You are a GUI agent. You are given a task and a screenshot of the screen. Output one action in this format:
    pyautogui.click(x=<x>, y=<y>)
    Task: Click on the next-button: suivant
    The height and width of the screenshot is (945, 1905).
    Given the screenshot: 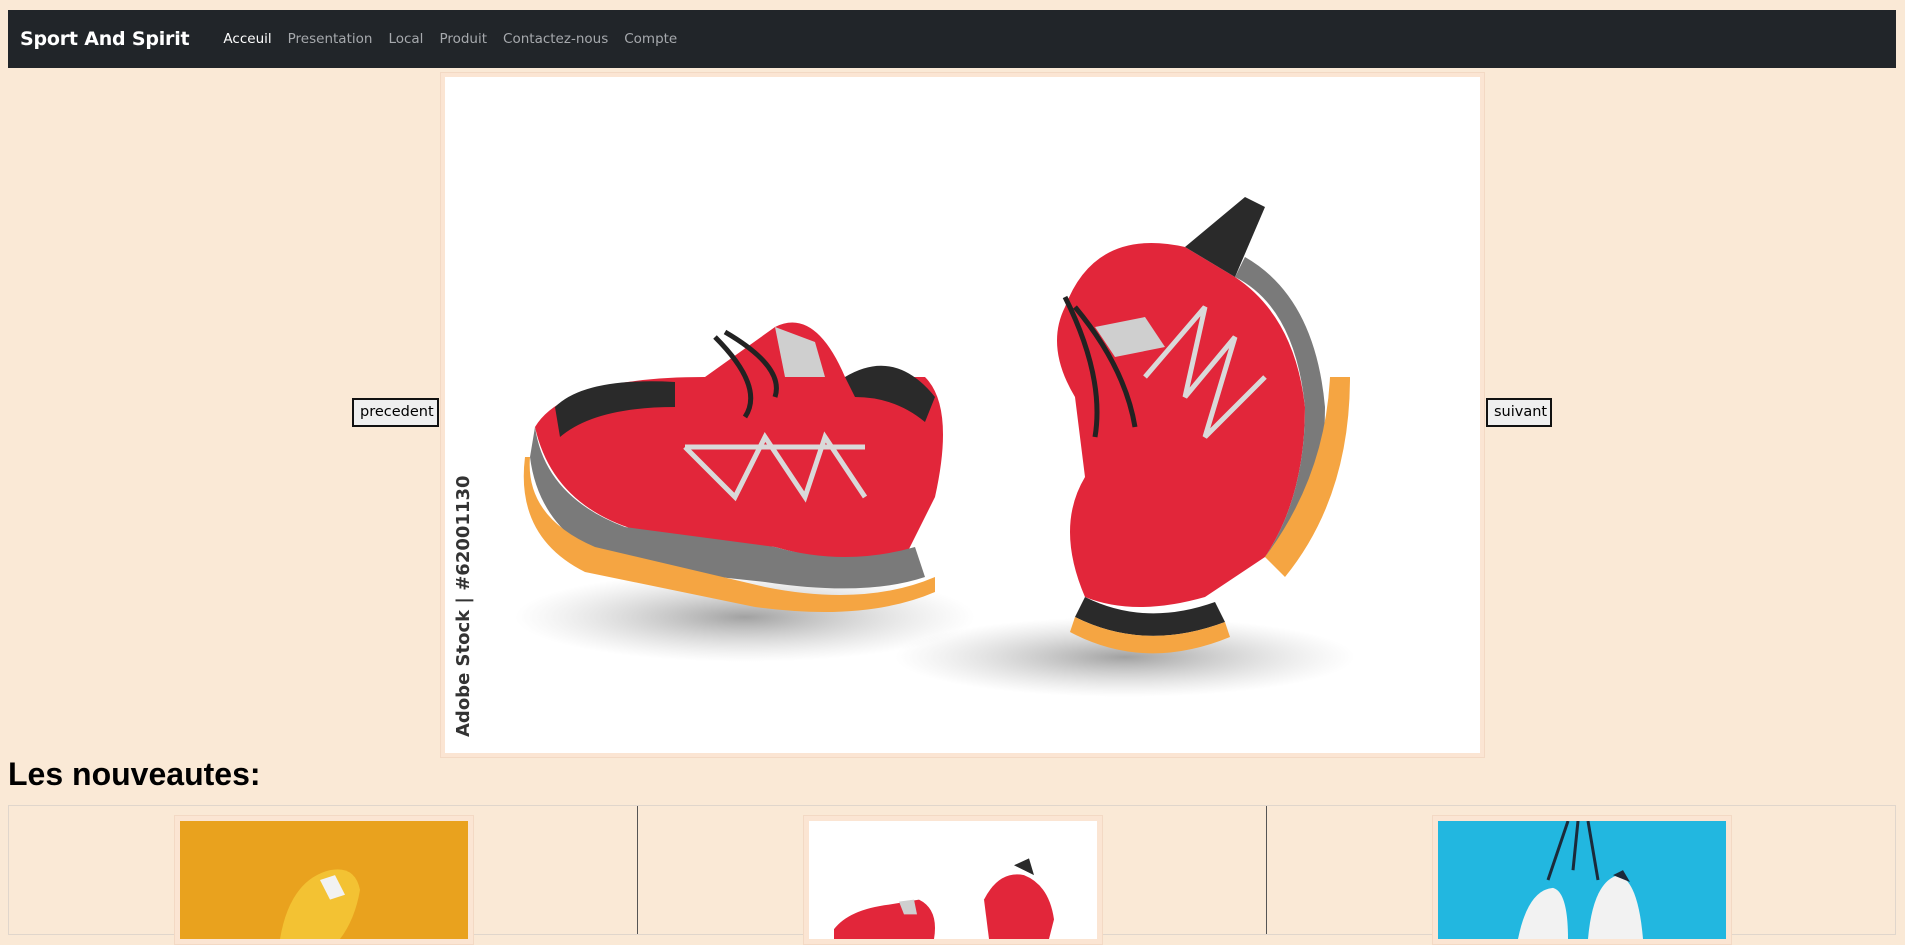 What is the action you would take?
    pyautogui.click(x=1519, y=412)
    